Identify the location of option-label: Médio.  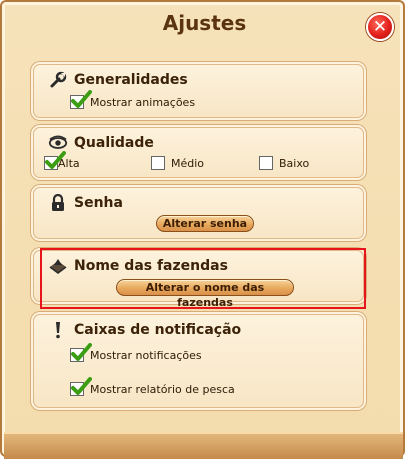
(188, 163).